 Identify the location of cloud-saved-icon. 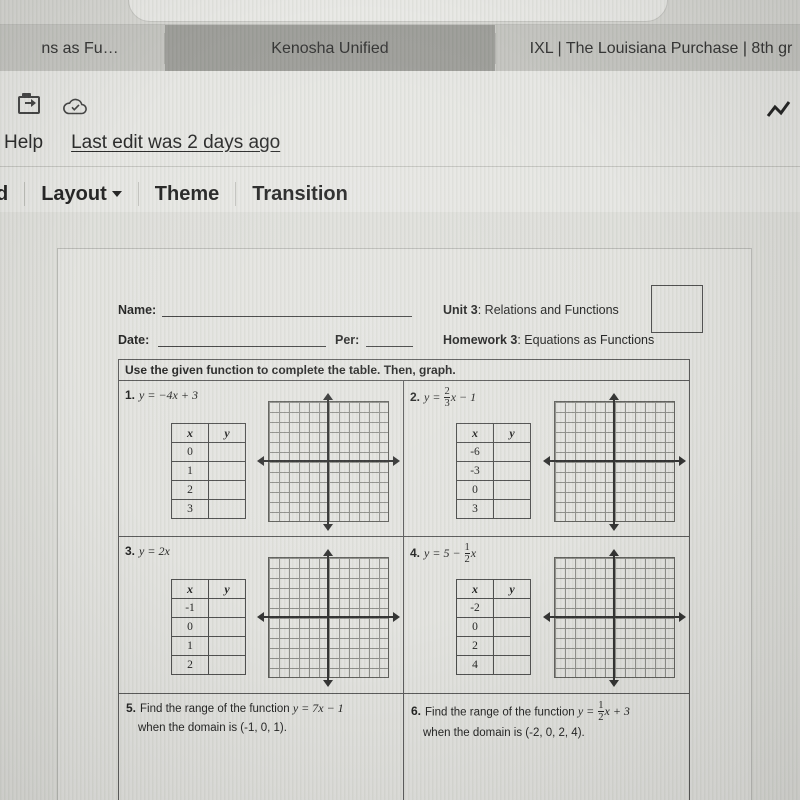
(75, 106).